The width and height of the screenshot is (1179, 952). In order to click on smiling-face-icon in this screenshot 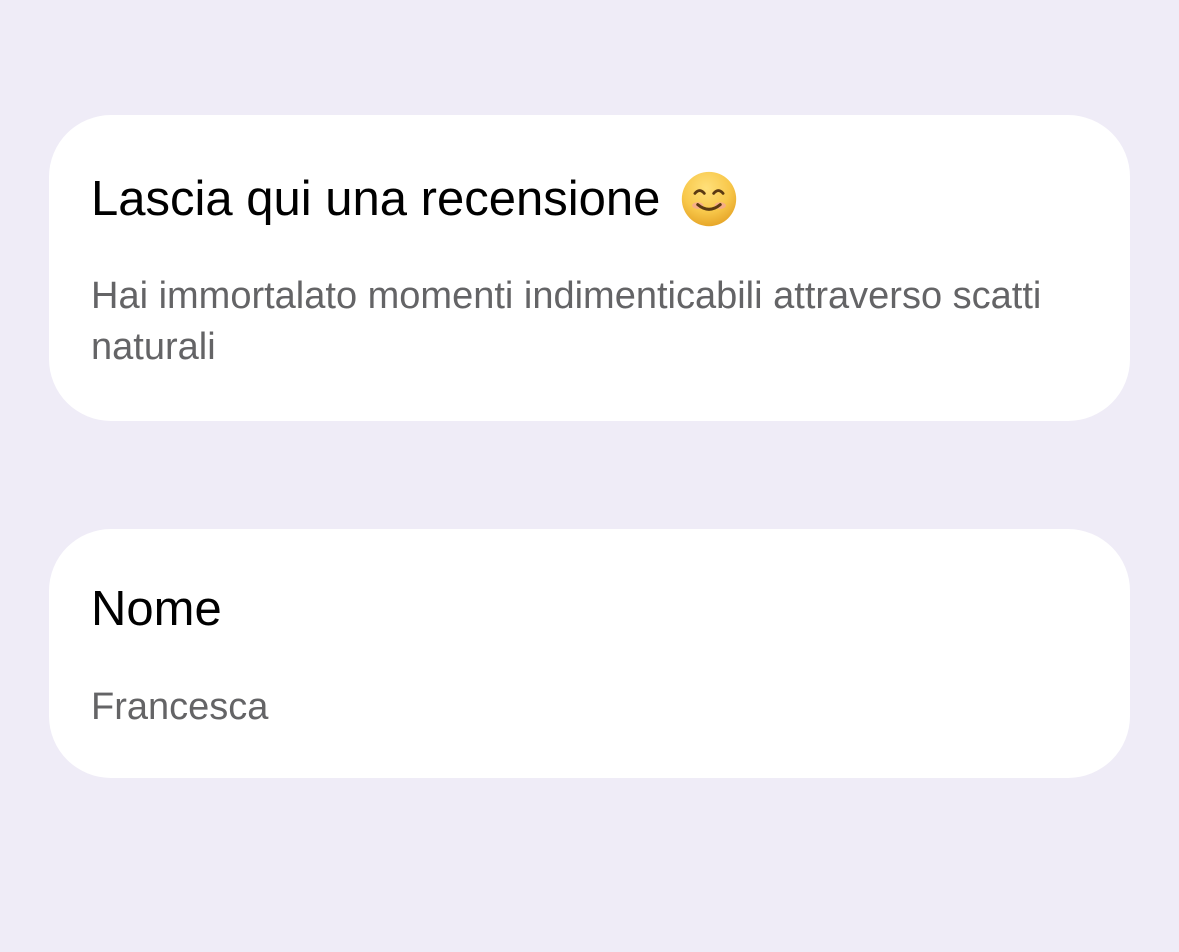, I will do `click(709, 199)`.